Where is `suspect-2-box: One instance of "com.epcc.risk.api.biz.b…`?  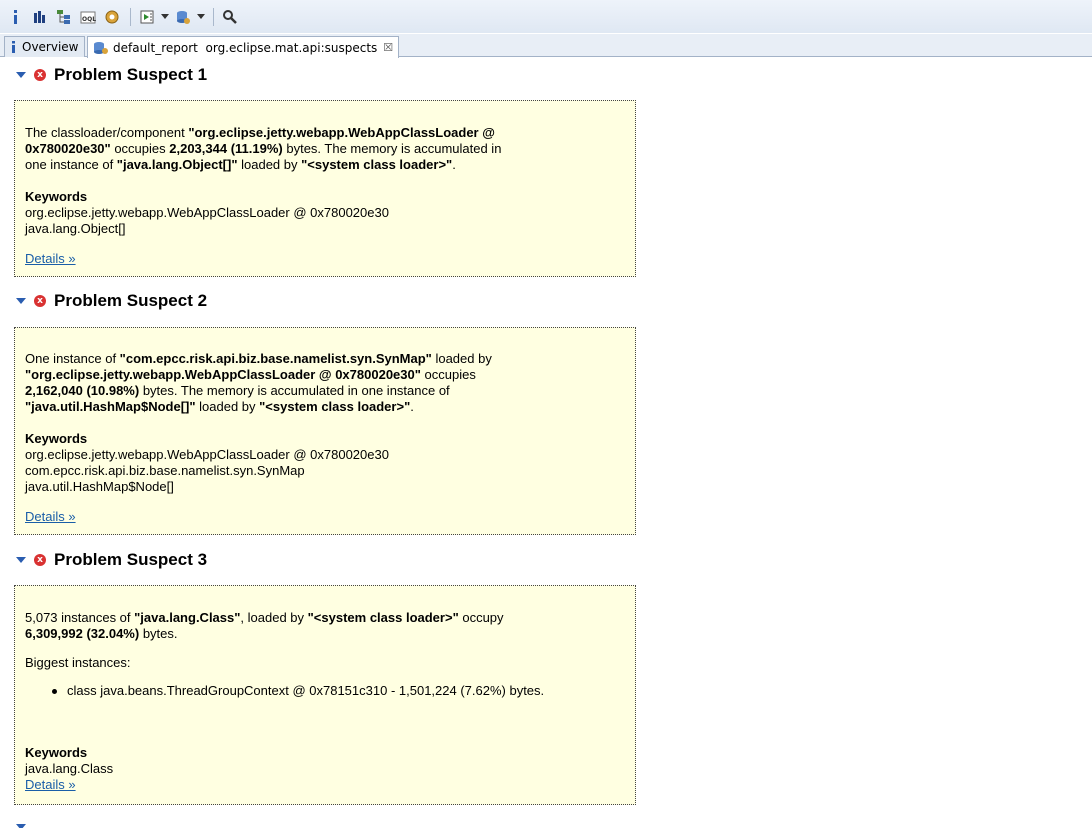
suspect-2-box: One instance of "com.epcc.risk.api.biz.b… is located at coordinates (325, 431).